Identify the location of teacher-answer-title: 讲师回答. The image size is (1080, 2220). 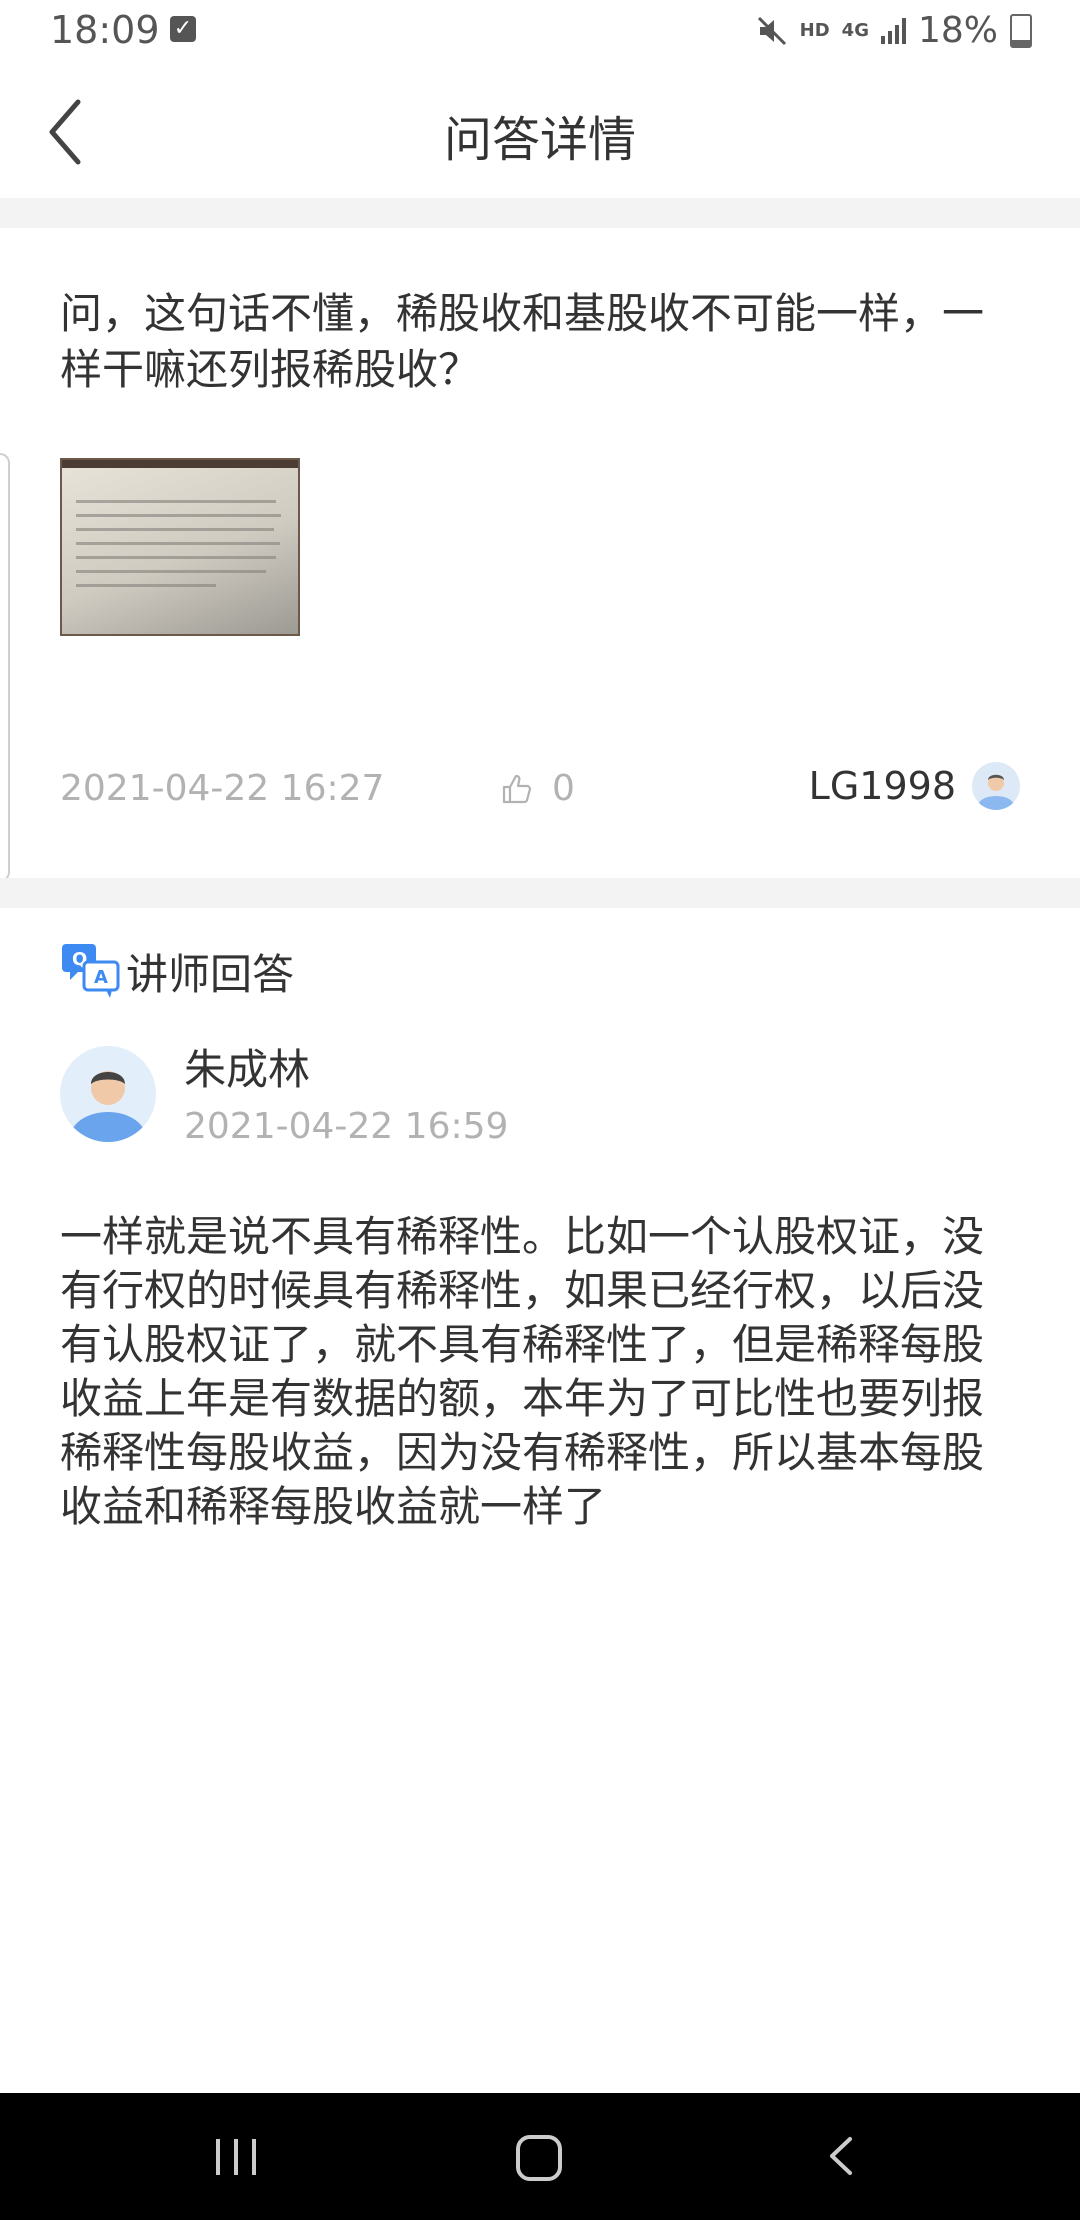
(210, 974).